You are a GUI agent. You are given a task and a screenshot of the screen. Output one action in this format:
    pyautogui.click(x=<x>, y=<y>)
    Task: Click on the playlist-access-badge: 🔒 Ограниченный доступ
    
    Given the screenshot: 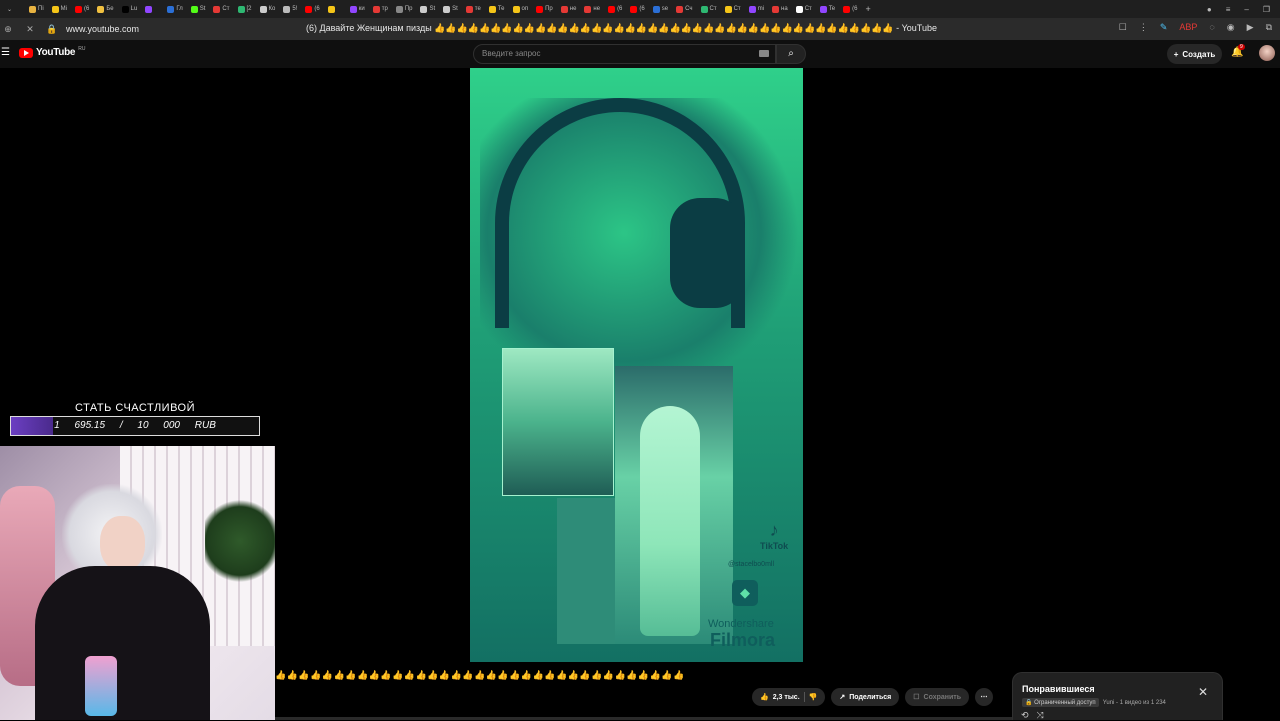 What is the action you would take?
    pyautogui.click(x=1060, y=702)
    